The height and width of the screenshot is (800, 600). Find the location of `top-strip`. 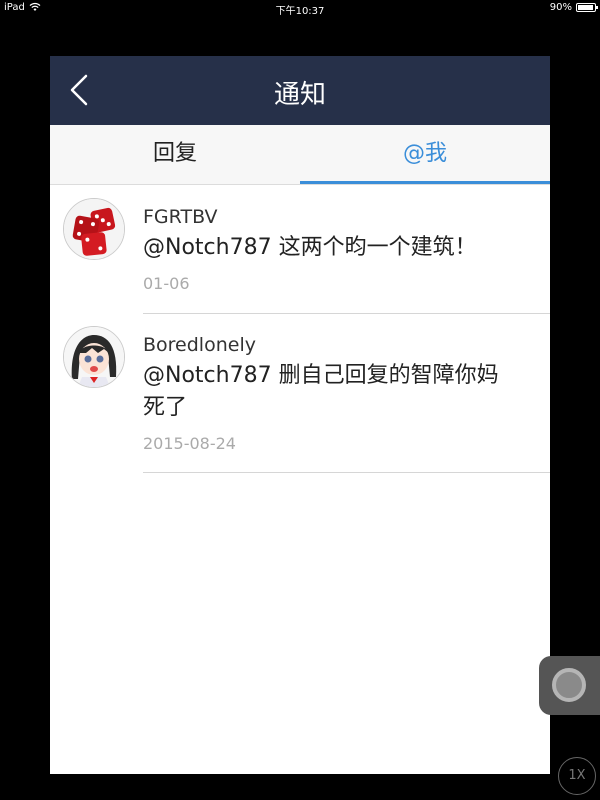

top-strip is located at coordinates (300, 41).